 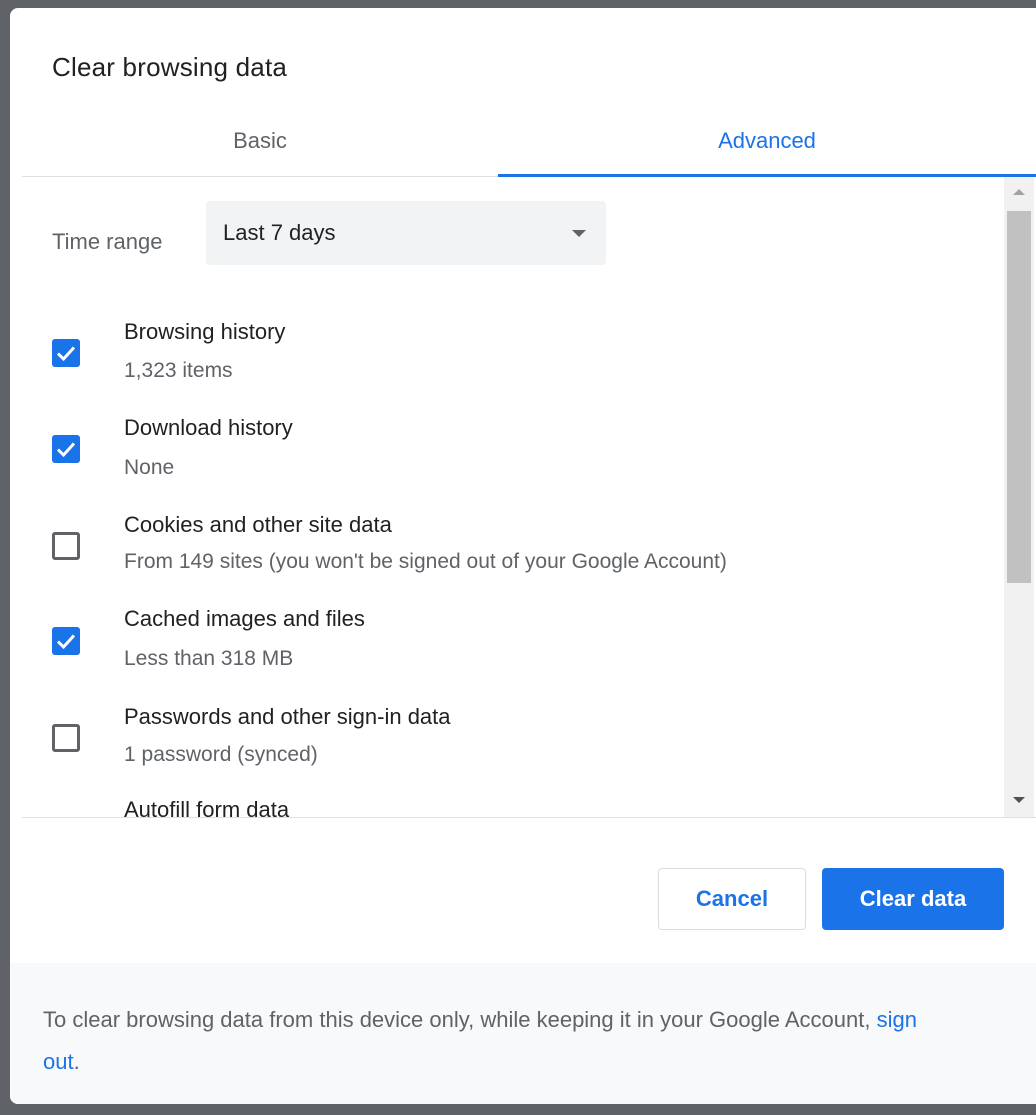 What do you see at coordinates (505, 354) in the screenshot?
I see `option-browsing-history: Browsing history 1,323 items` at bounding box center [505, 354].